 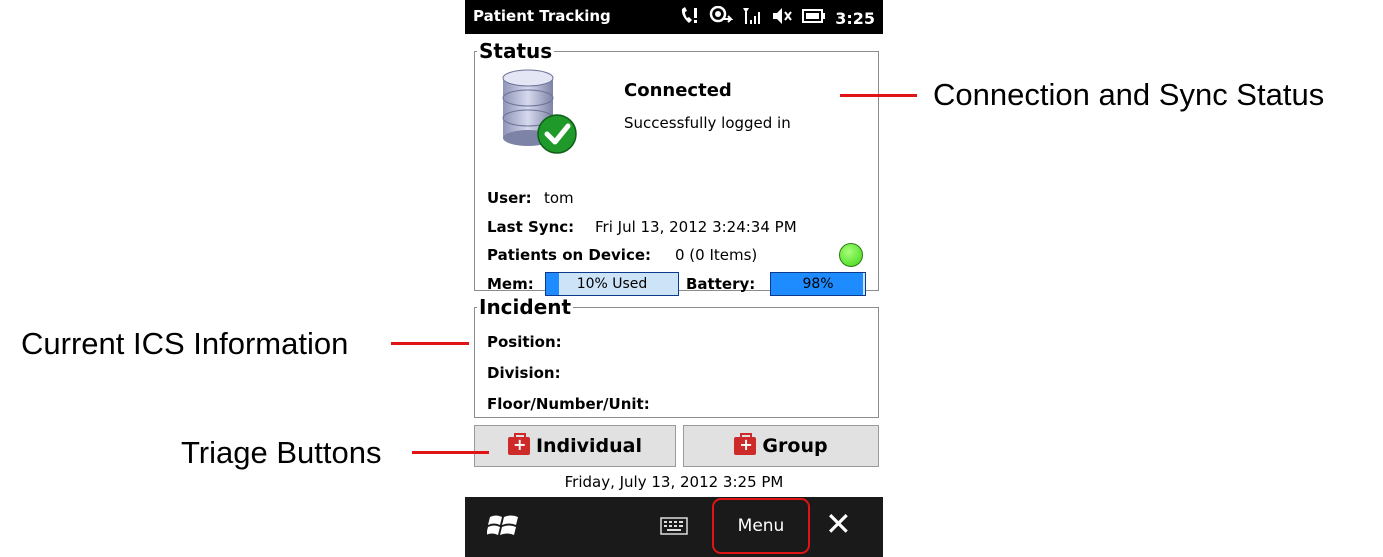 What do you see at coordinates (542, 16) in the screenshot?
I see `app-title: Patient Tracking` at bounding box center [542, 16].